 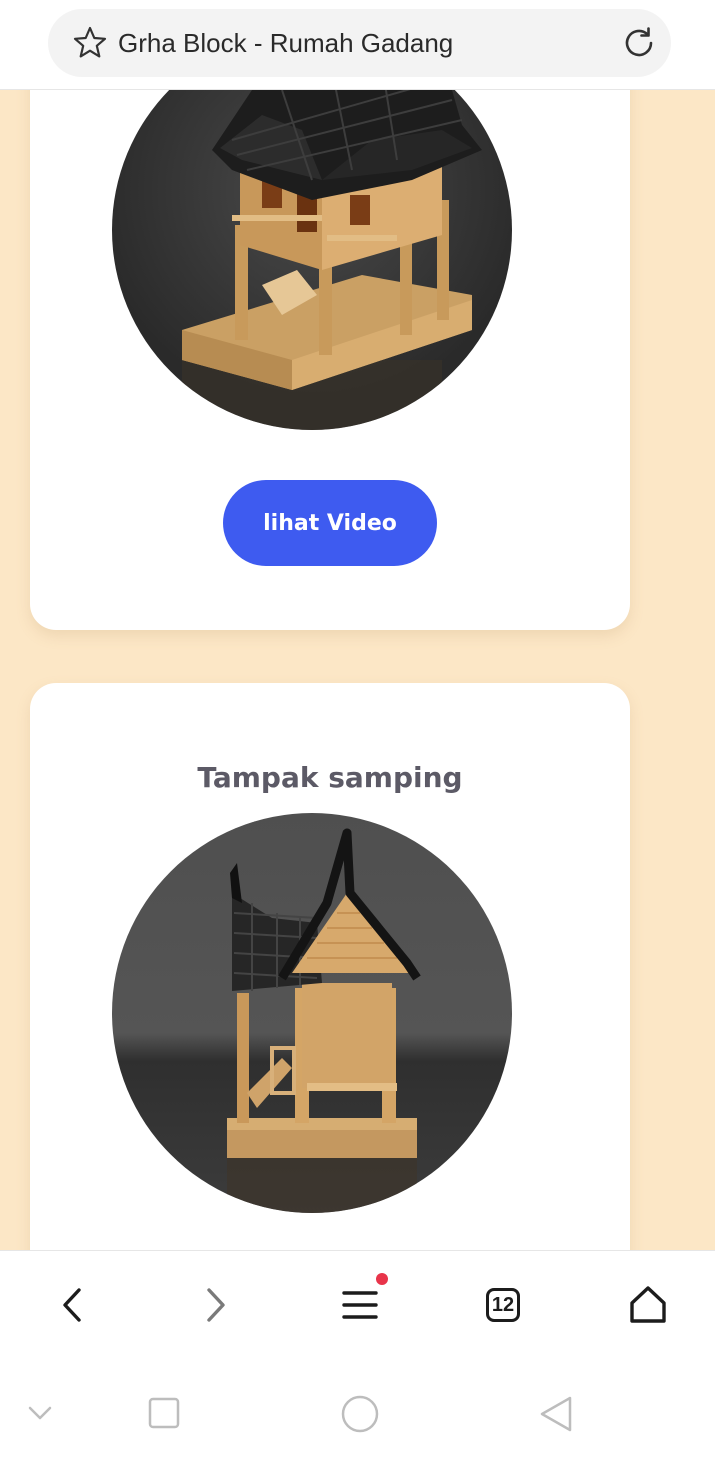 I want to click on browser-bottom-bar: 12, so click(x=357, y=1305).